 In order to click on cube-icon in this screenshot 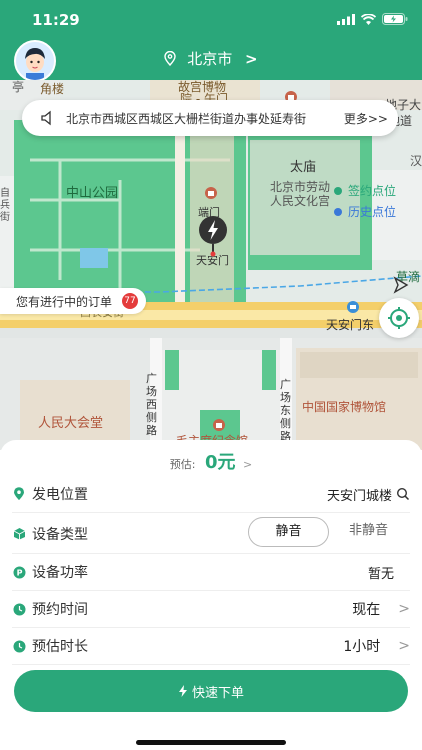, I will do `click(19, 534)`.